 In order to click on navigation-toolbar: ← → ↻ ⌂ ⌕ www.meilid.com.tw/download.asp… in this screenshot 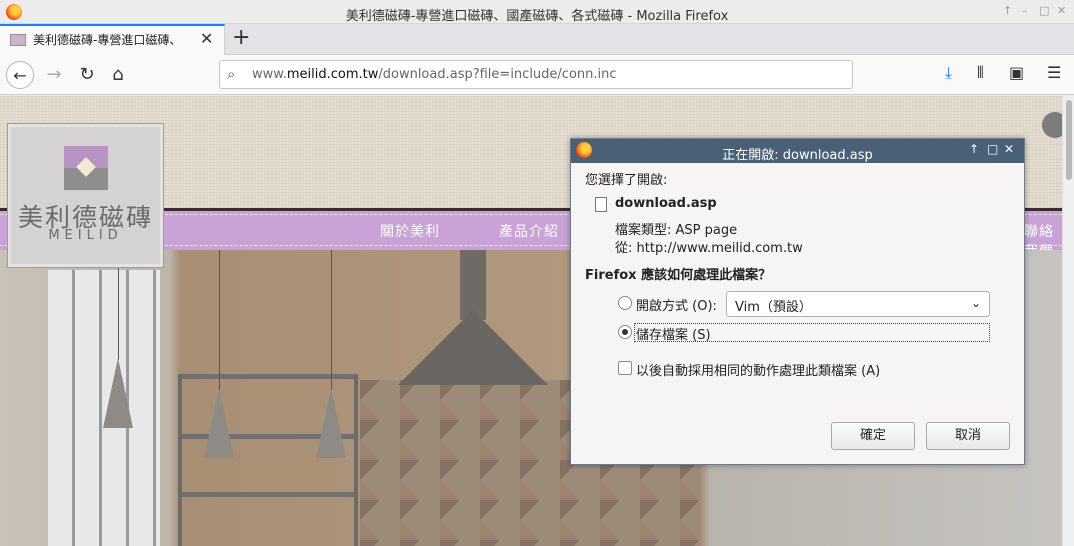, I will do `click(537, 75)`.